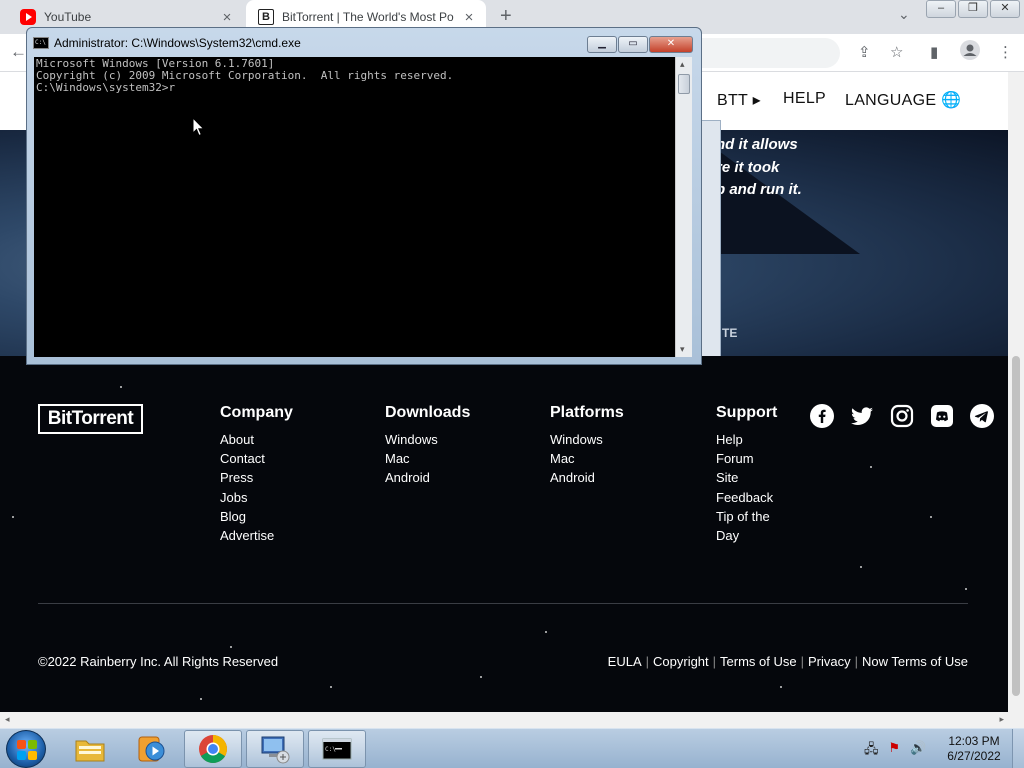 Image resolution: width=1024 pixels, height=768 pixels. What do you see at coordinates (951, 100) in the screenshot?
I see `globe-icon: 🌐` at bounding box center [951, 100].